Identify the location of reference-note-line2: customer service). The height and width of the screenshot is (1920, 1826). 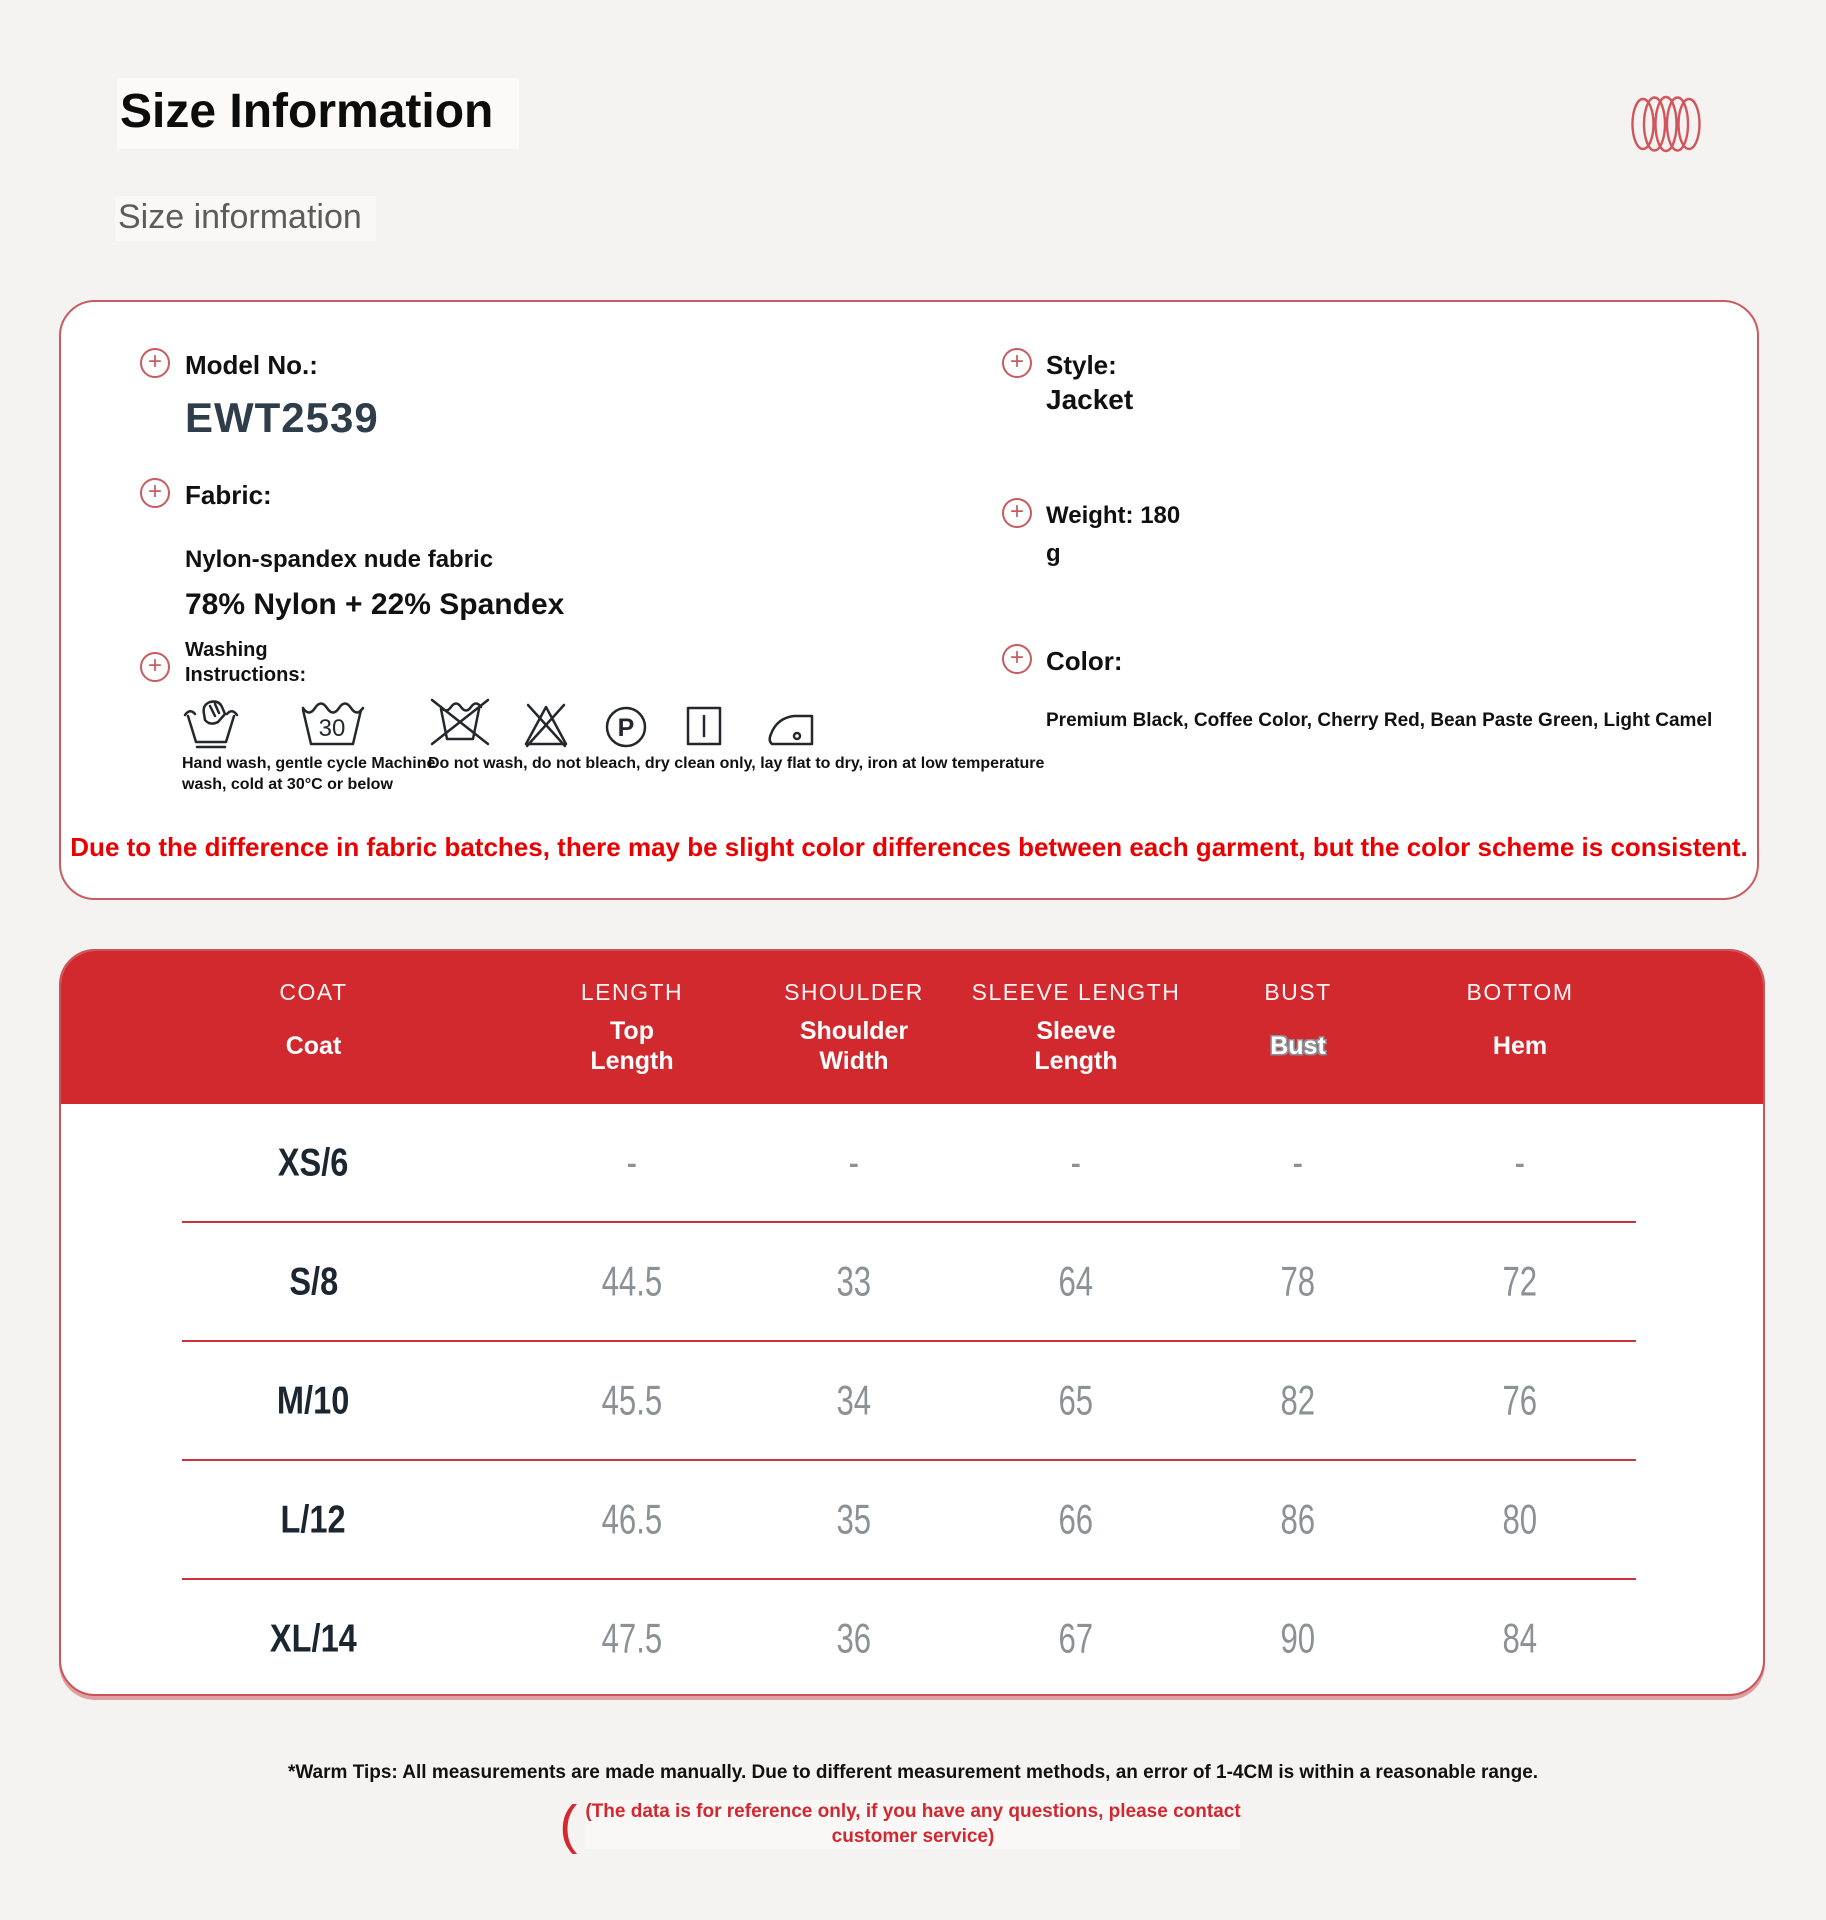
(913, 1836).